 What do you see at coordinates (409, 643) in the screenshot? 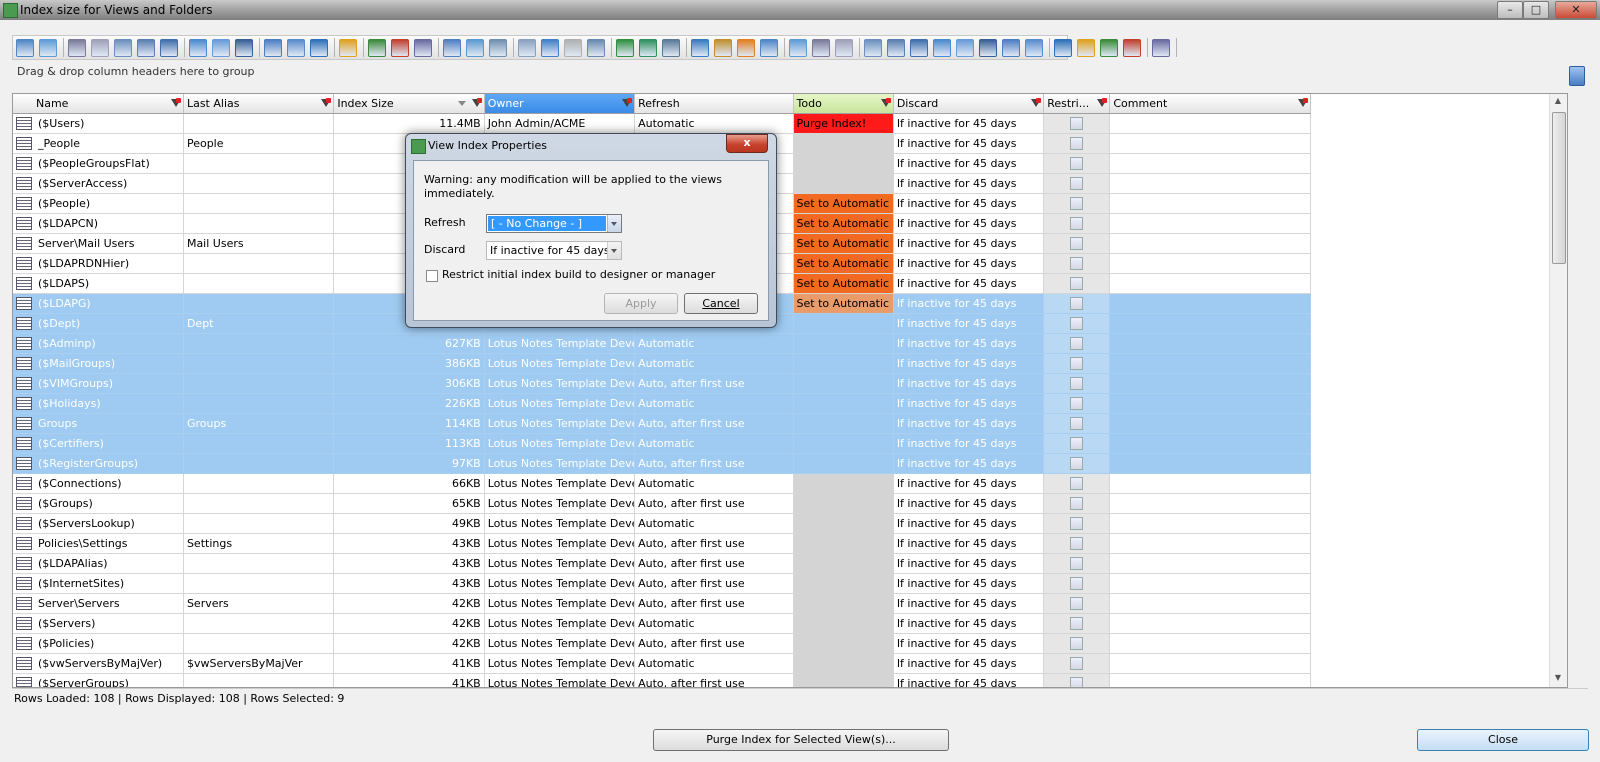
I see `cell-size: 42KB` at bounding box center [409, 643].